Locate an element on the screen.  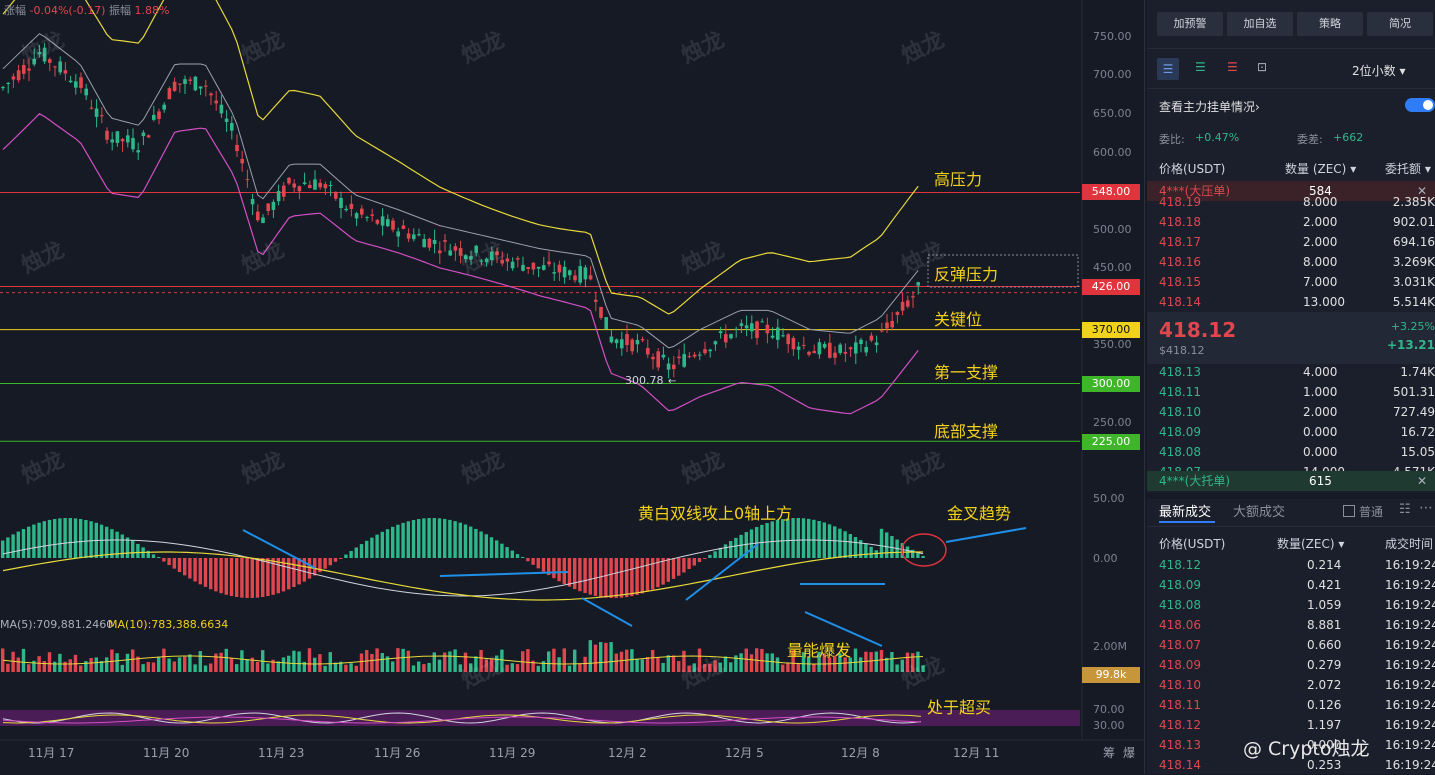
bid-row: 418.09 0.000 16.72 is located at coordinates (1291, 432).